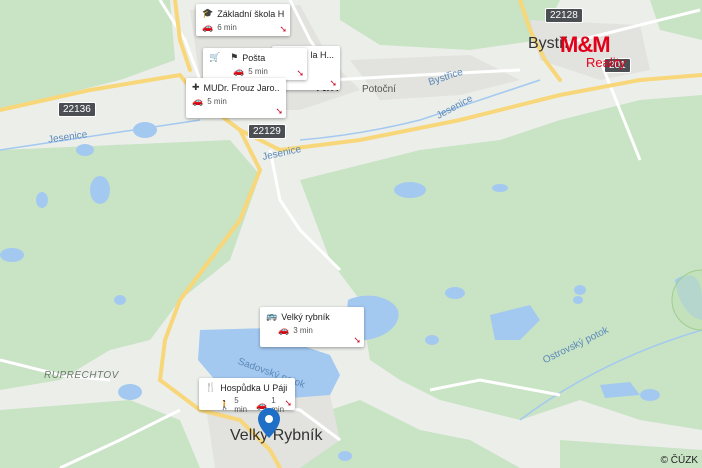  I want to click on poi-card-restaurant: 🍴 Hospůdka U Páji 🚶 5 min 🚗 1 min ➘, so click(247, 396).